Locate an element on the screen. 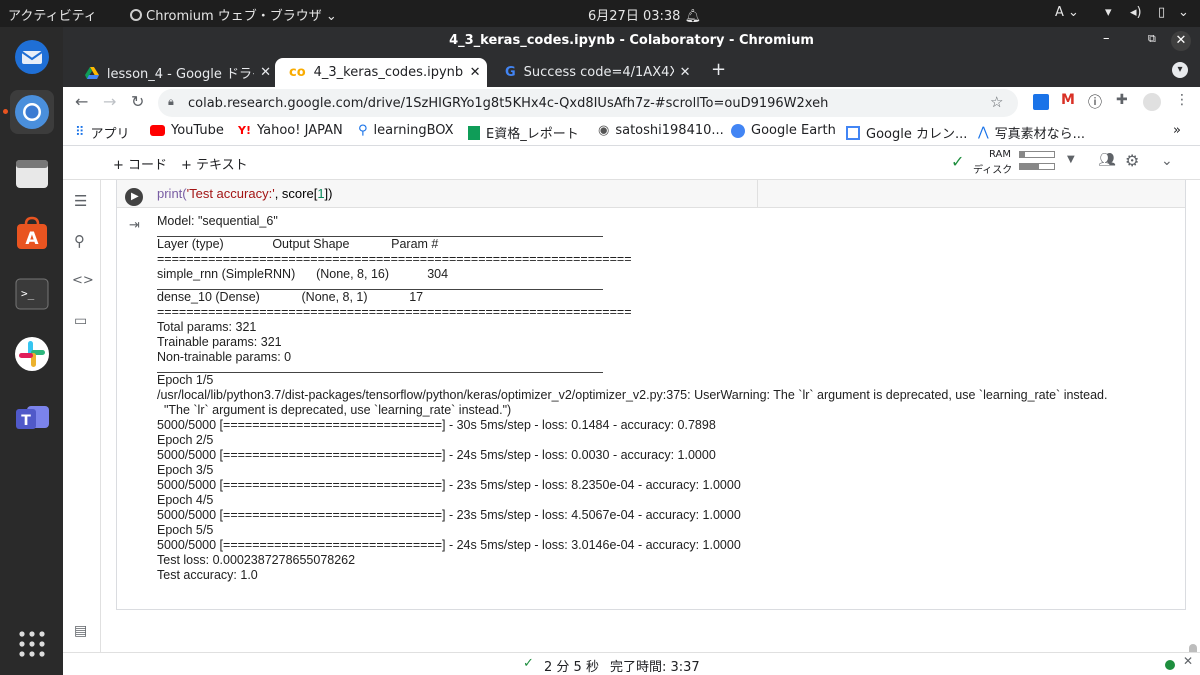 The width and height of the screenshot is (1200, 675). bookmark-eshikaku: E資格_レポート is located at coordinates (523, 132).